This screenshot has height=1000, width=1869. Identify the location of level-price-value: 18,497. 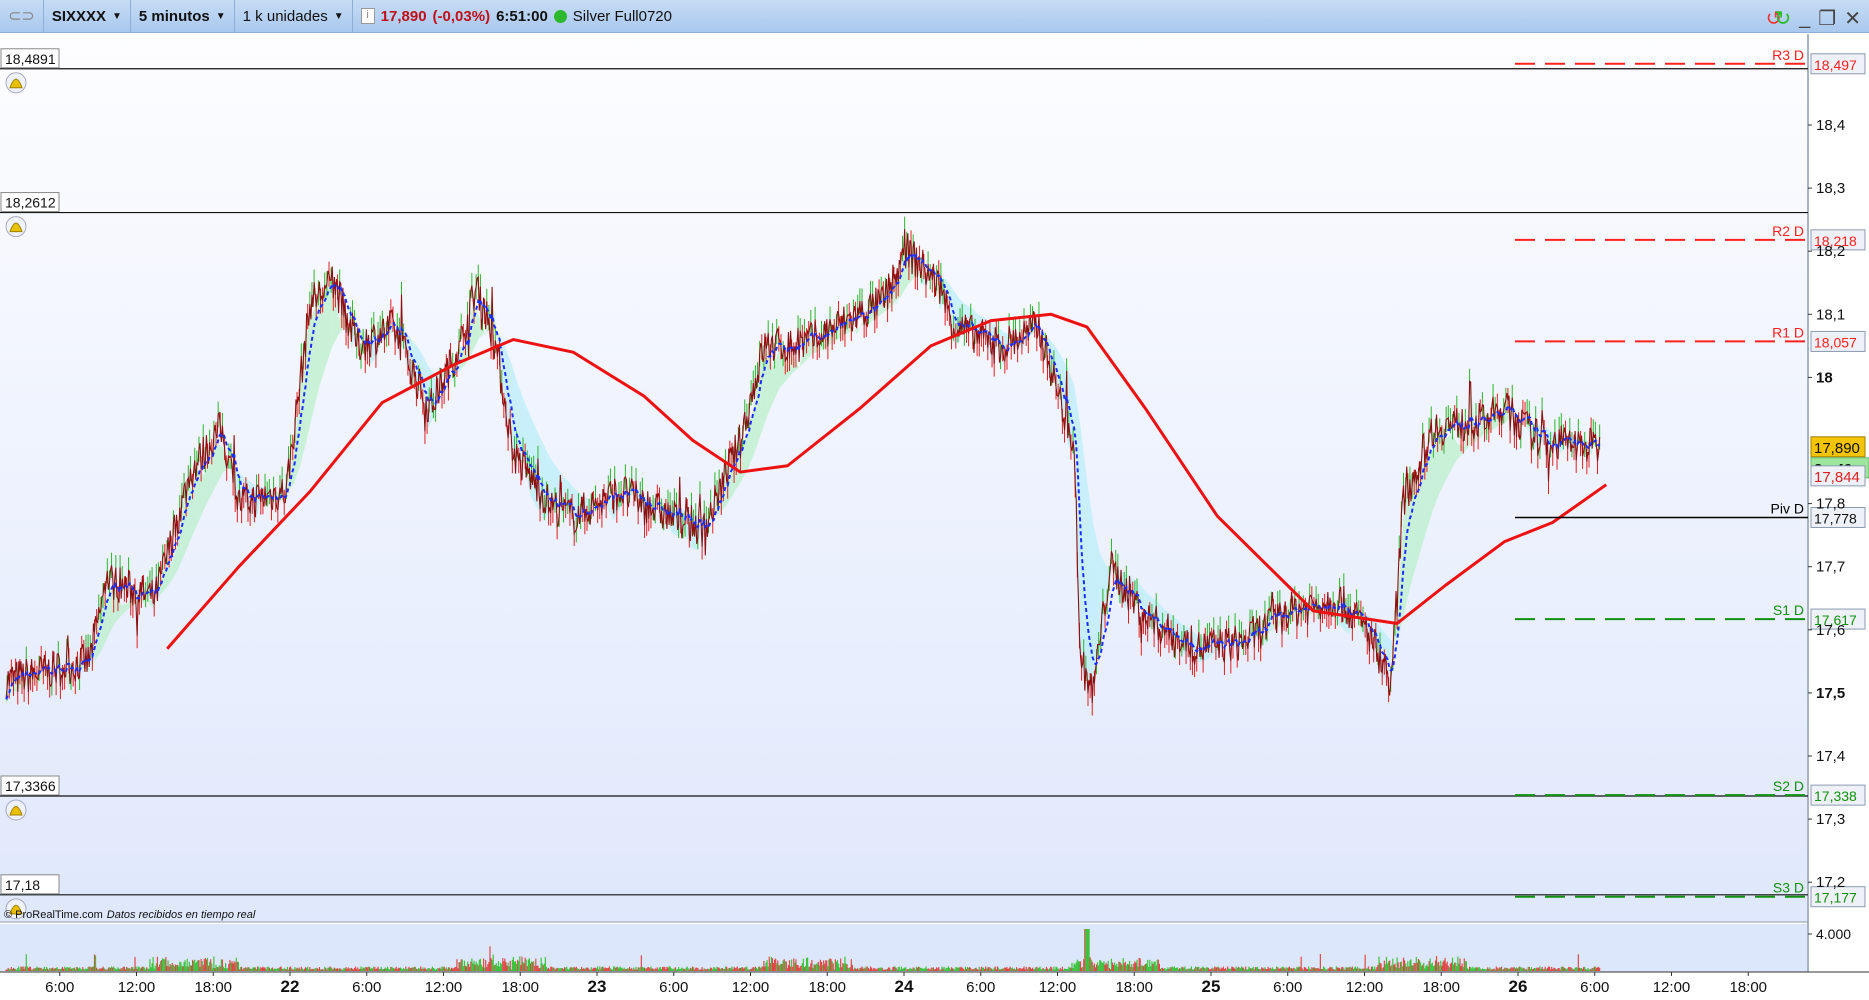
(1835, 65).